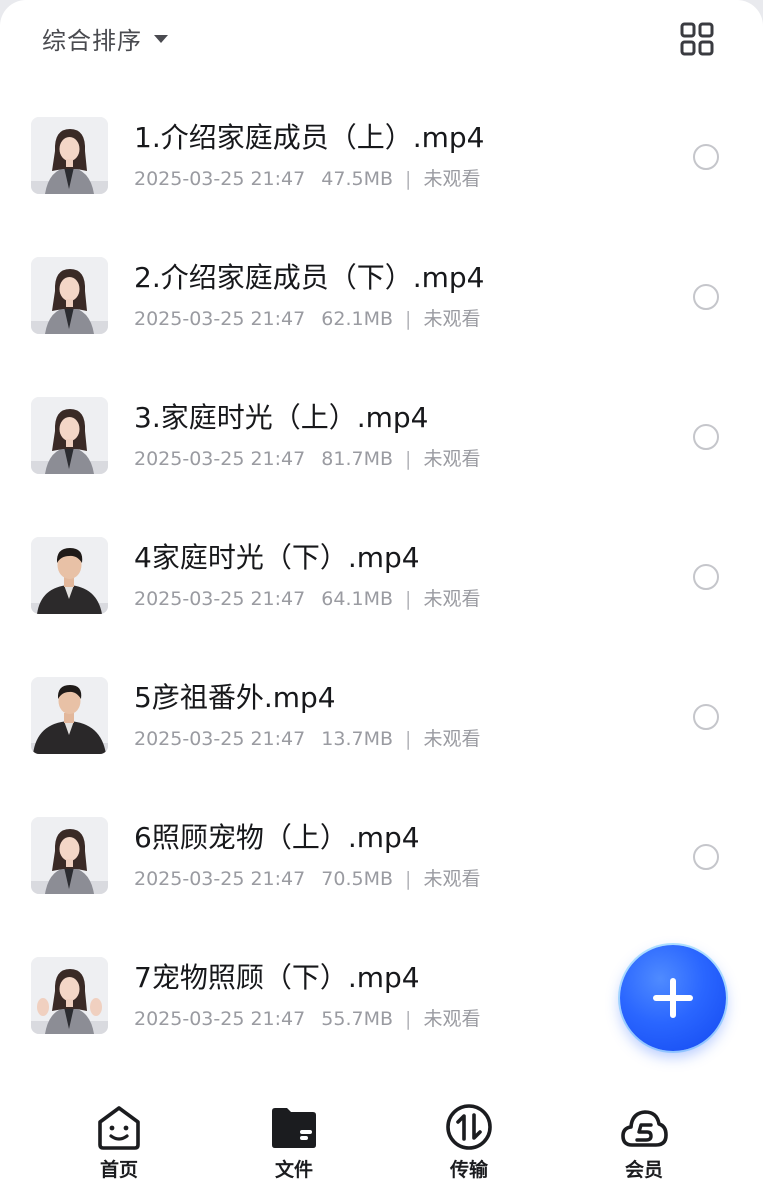  What do you see at coordinates (468, 1170) in the screenshot?
I see `nav-transfer-label: 传输` at bounding box center [468, 1170].